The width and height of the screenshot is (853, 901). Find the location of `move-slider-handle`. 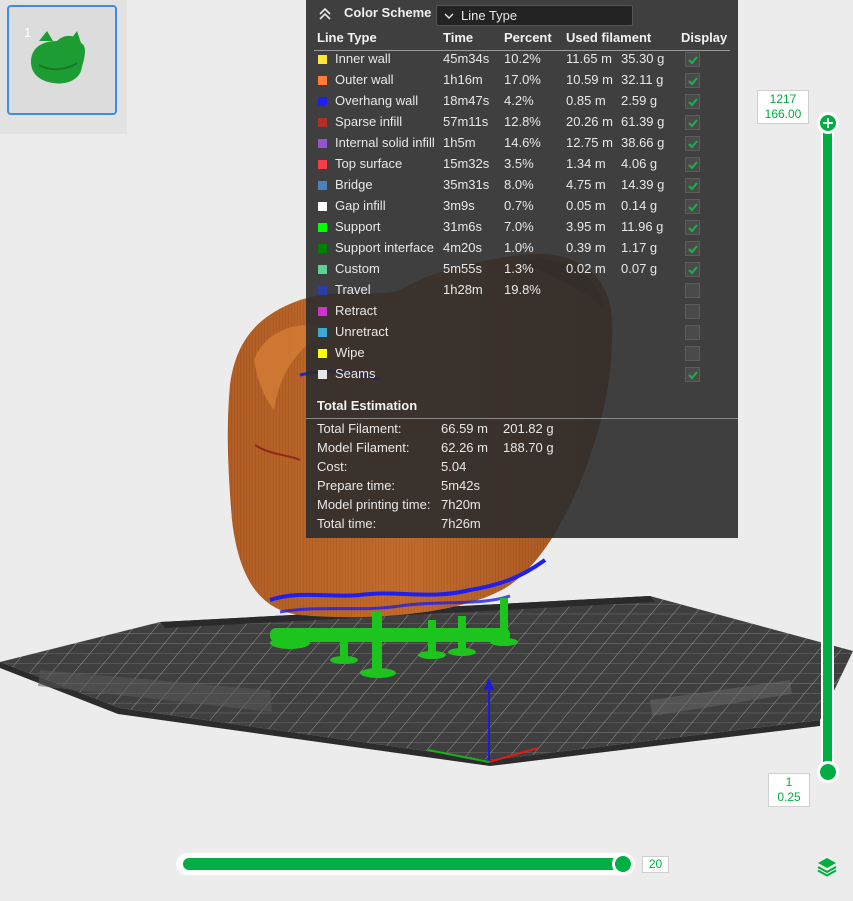

move-slider-handle is located at coordinates (623, 864).